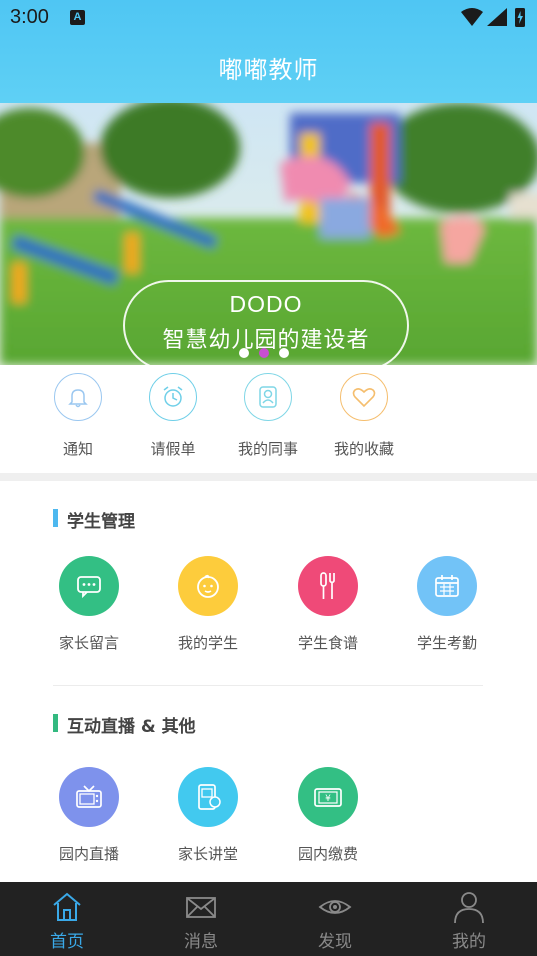 This screenshot has height=956, width=537. I want to click on quick-link-label: 我的同事, so click(267, 449).